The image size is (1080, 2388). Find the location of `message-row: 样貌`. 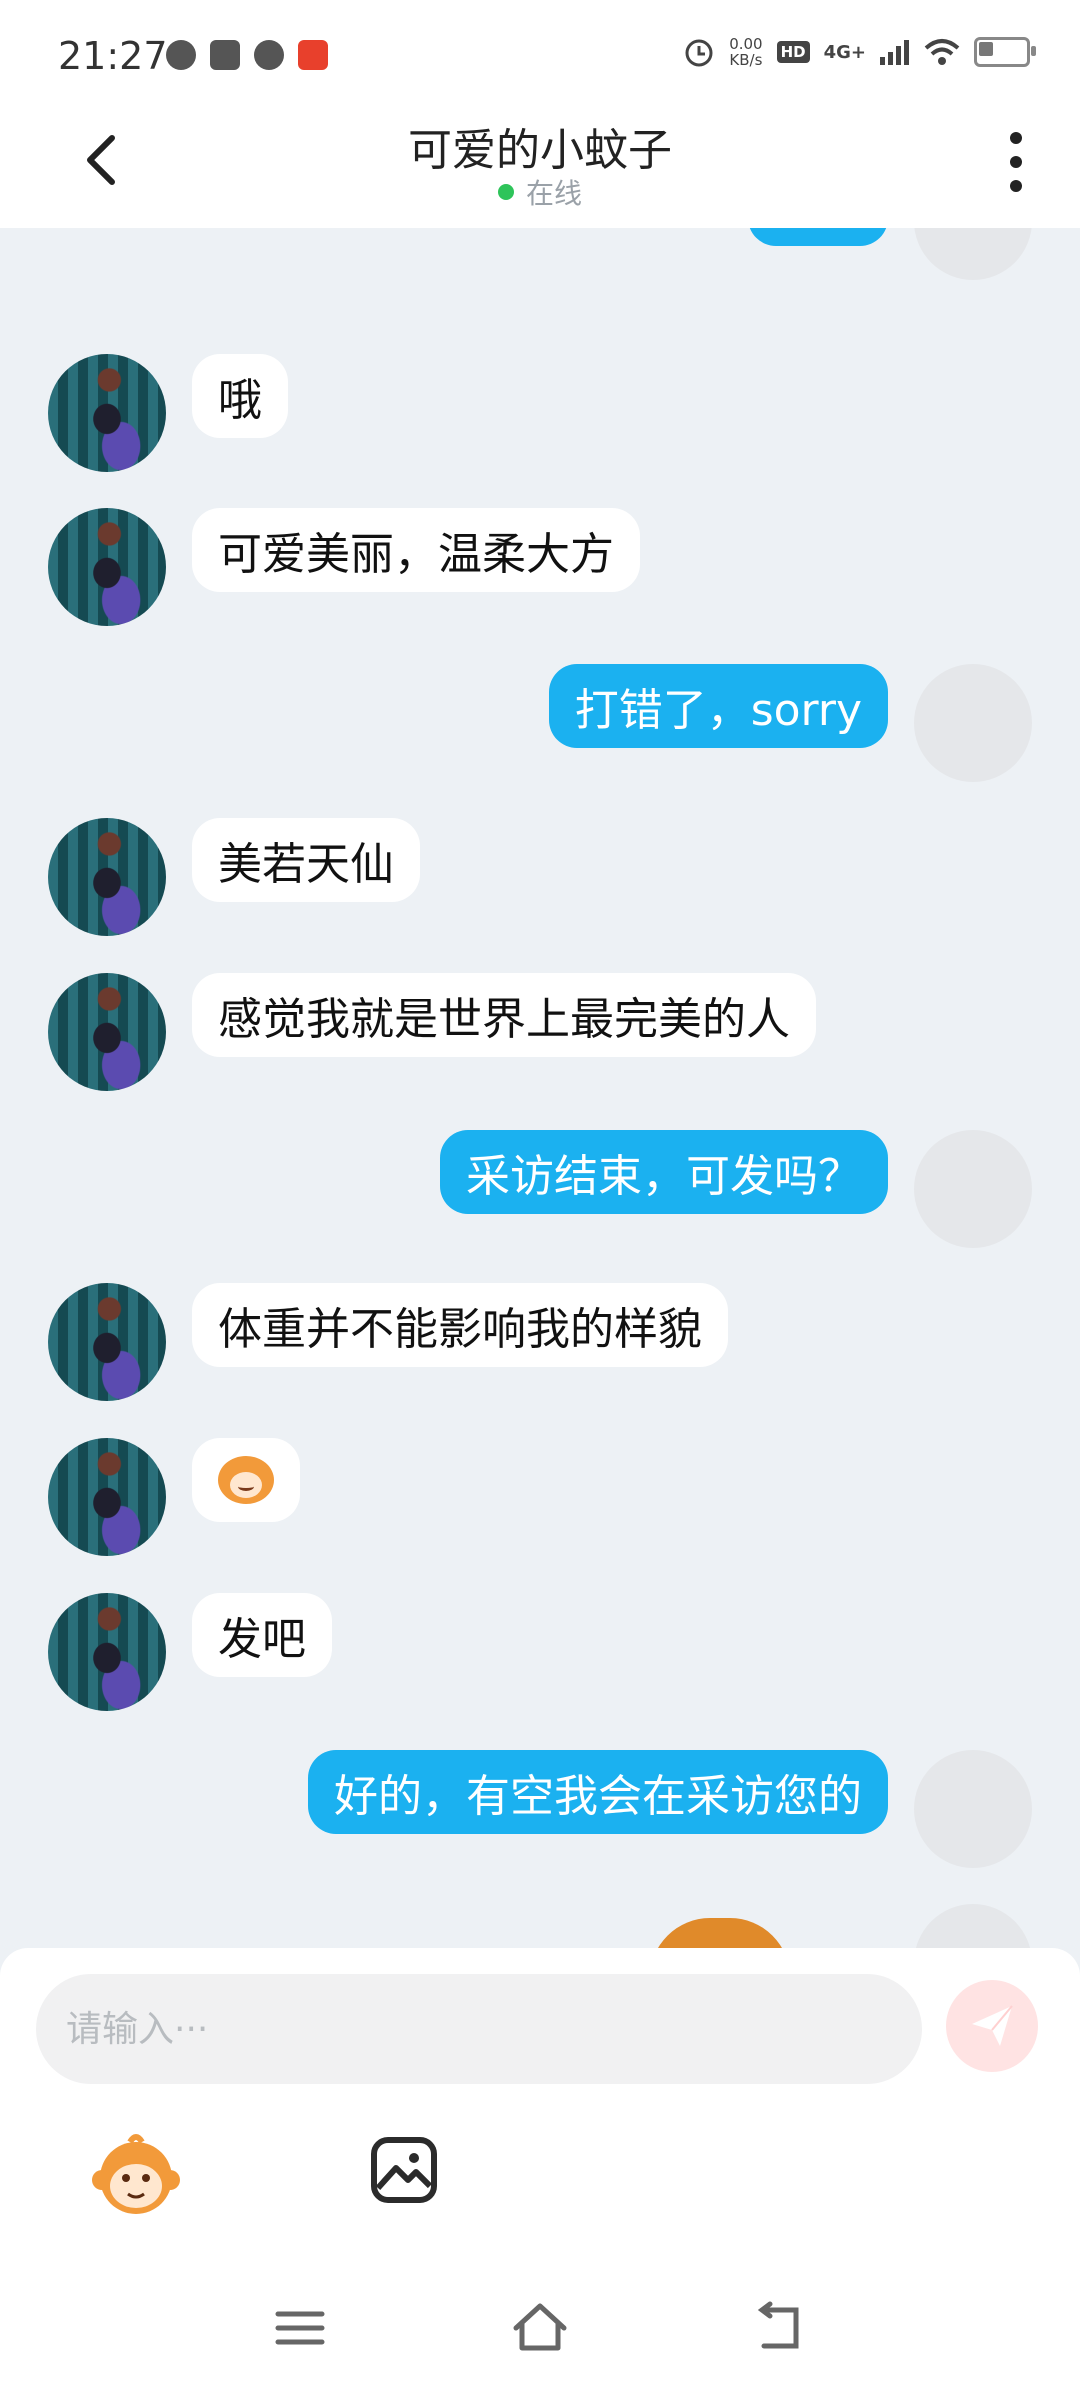

message-row: 样貌 is located at coordinates (540, 255).